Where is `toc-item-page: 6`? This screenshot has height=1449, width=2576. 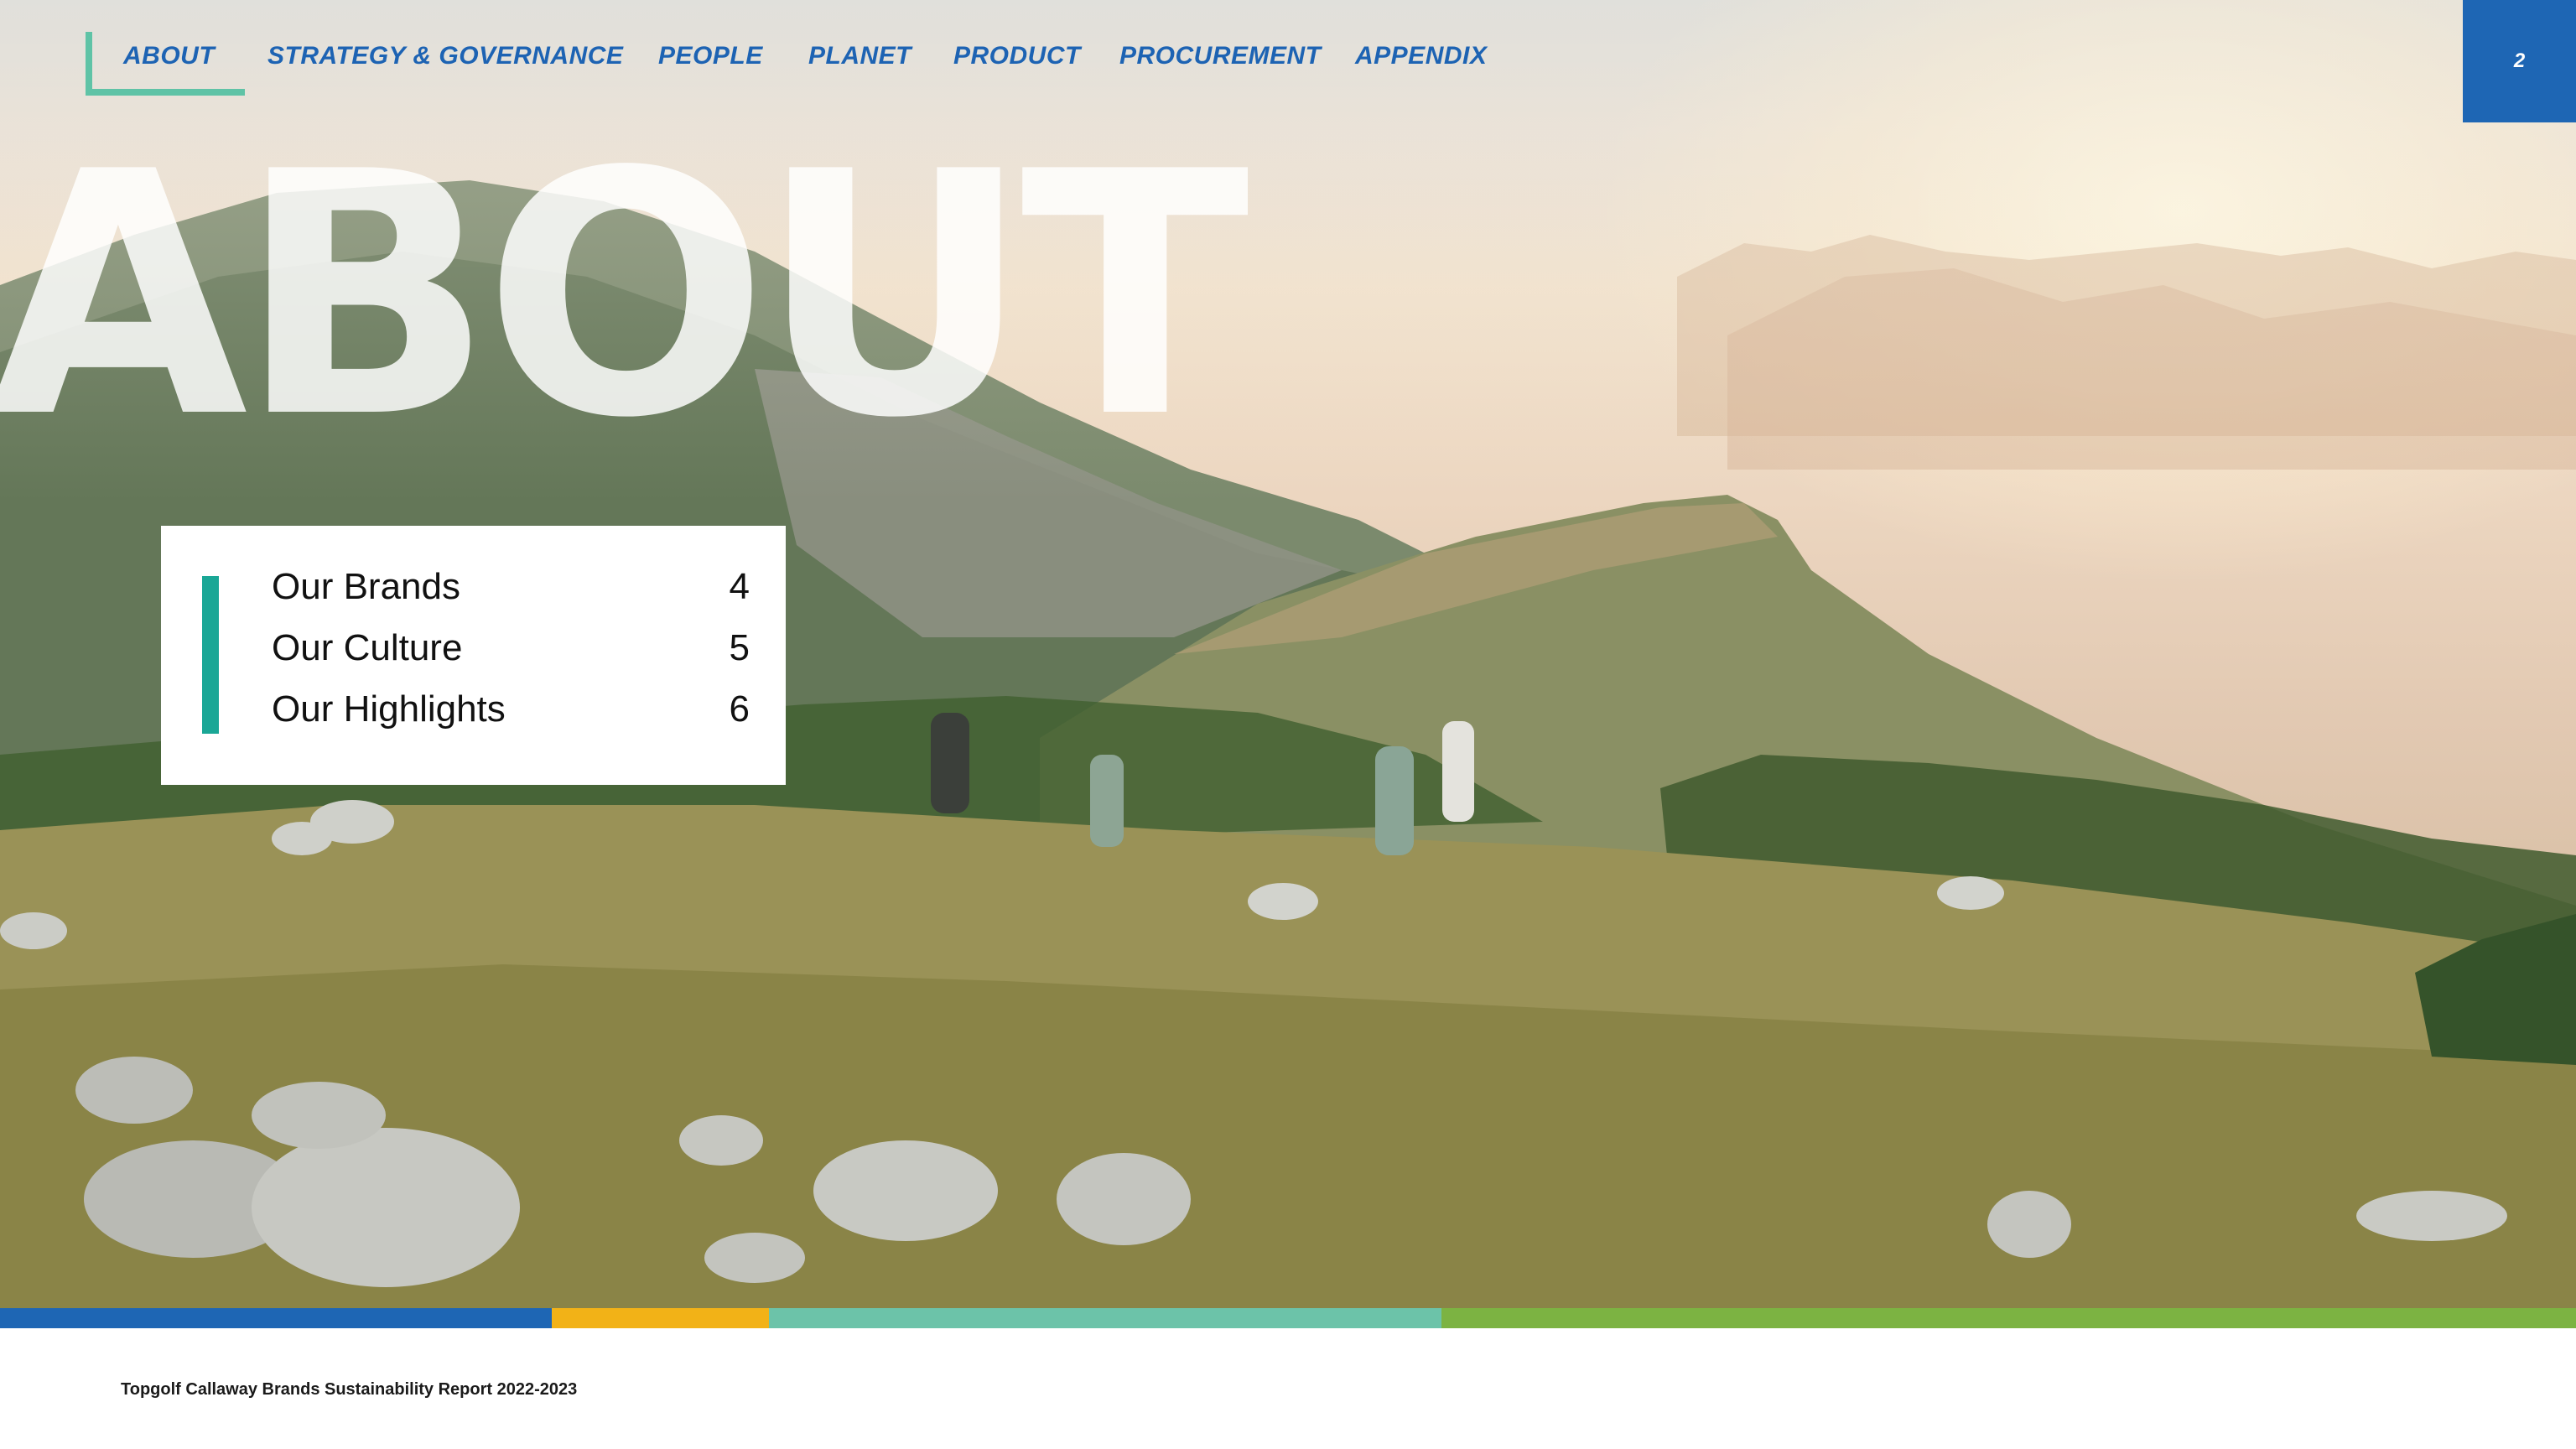 toc-item-page: 6 is located at coordinates (739, 709).